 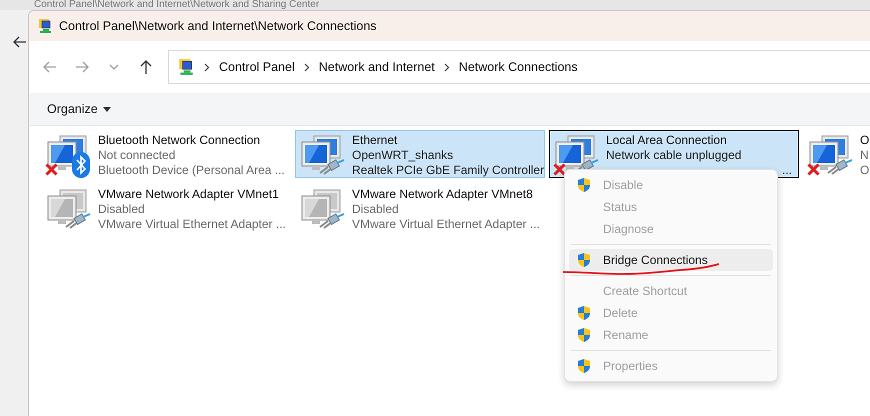 I want to click on back-arrow-icon, so click(x=20, y=42).